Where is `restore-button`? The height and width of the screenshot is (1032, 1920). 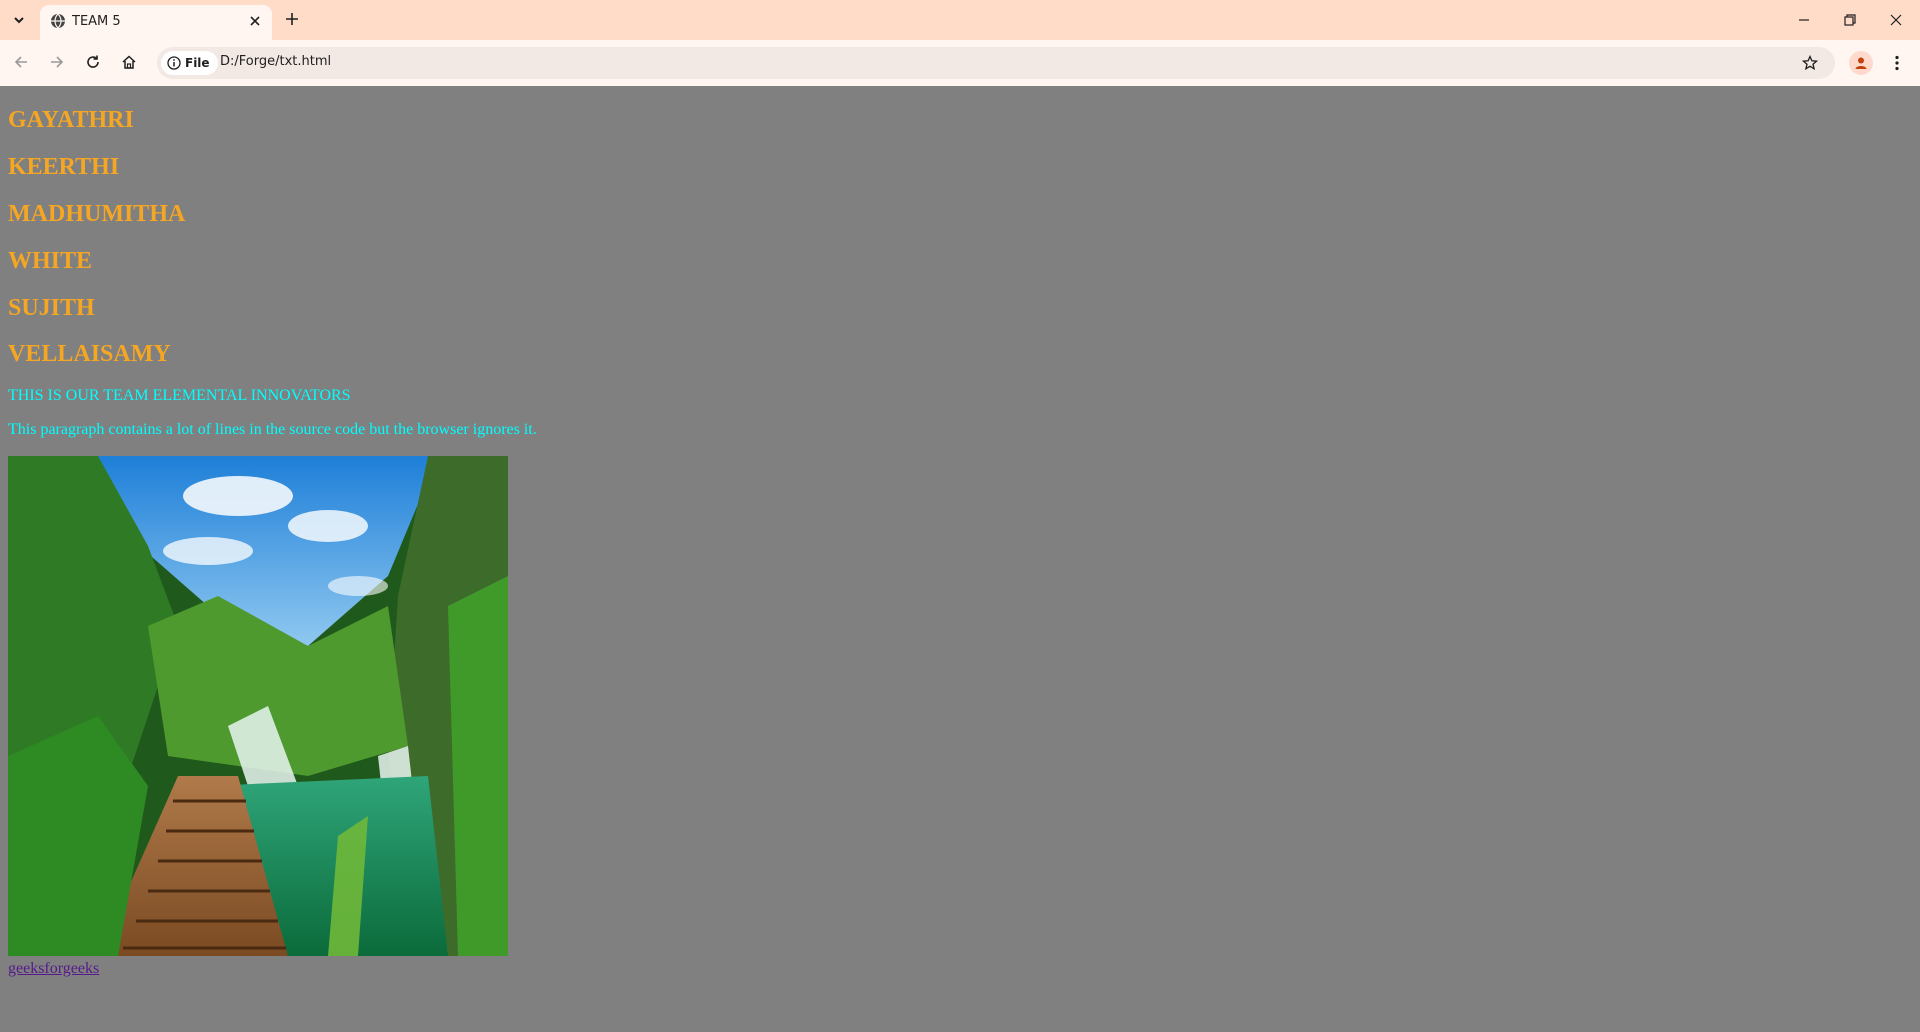 restore-button is located at coordinates (1850, 20).